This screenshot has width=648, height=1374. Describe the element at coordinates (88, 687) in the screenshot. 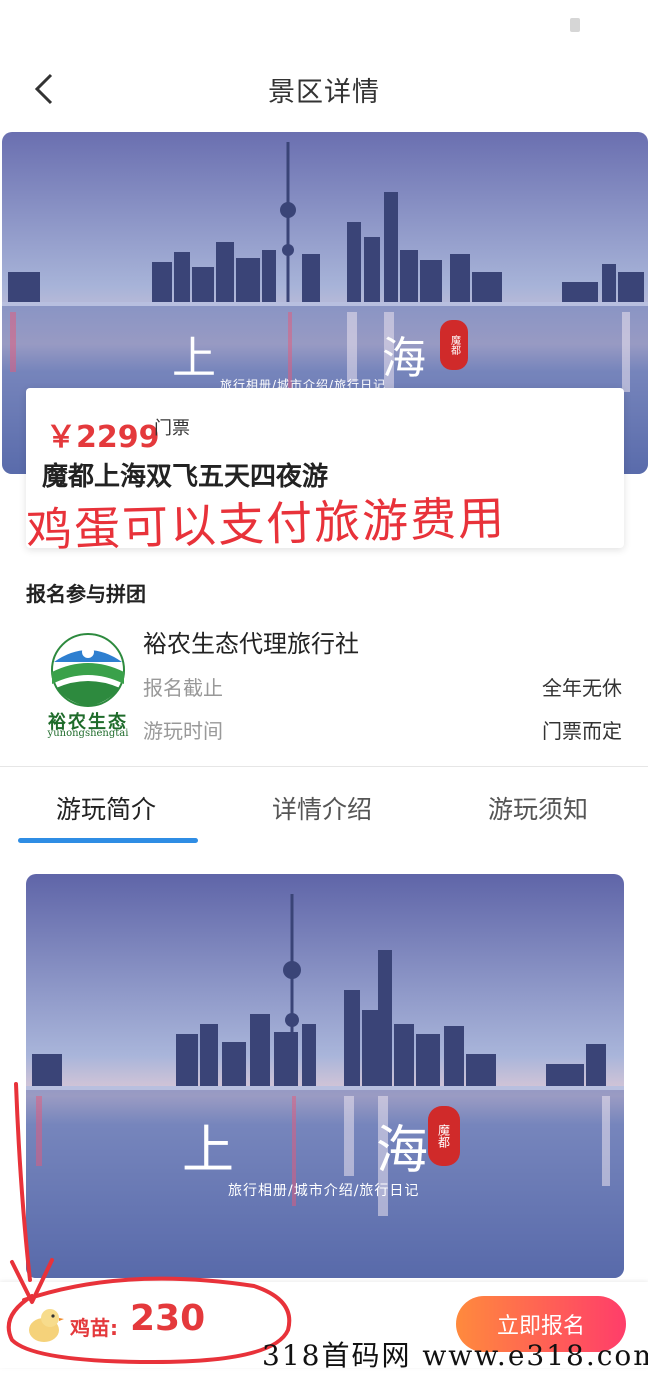

I see `agency-logo: 裕农生态 yunongshengtai` at that location.